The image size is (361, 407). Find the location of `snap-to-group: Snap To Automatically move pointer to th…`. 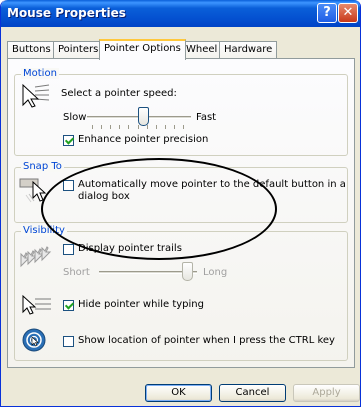

snap-to-group: Snap To Automatically move pointer to th… is located at coordinates (181, 192).